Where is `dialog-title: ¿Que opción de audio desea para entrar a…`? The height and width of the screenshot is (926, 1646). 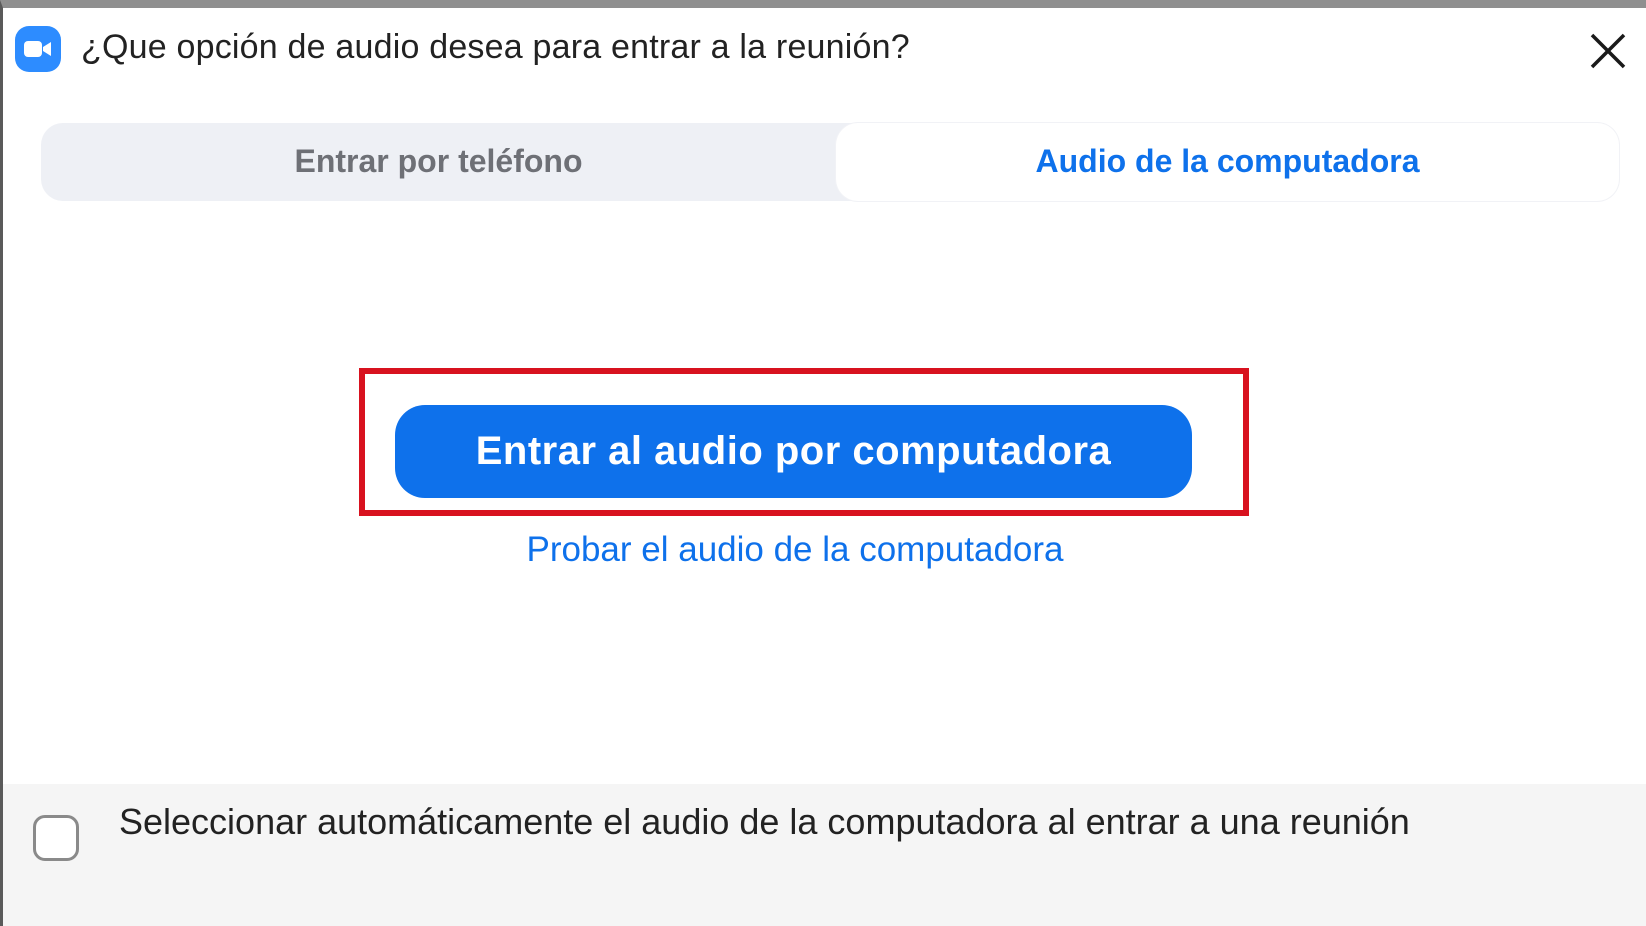 dialog-title: ¿Que opción de audio desea para entrar a… is located at coordinates (495, 47).